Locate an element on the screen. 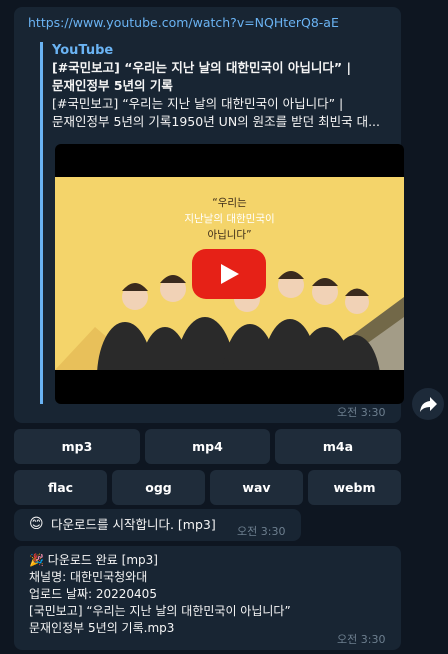 This screenshot has height=654, width=448. thumbnail-caption-line3: 아닙니다” is located at coordinates (229, 235).